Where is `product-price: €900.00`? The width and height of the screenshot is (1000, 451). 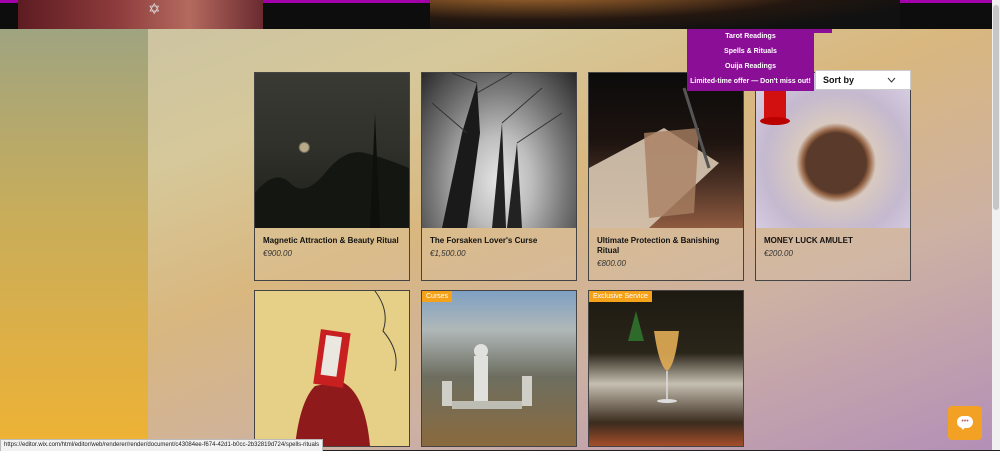 product-price: €900.00 is located at coordinates (277, 253).